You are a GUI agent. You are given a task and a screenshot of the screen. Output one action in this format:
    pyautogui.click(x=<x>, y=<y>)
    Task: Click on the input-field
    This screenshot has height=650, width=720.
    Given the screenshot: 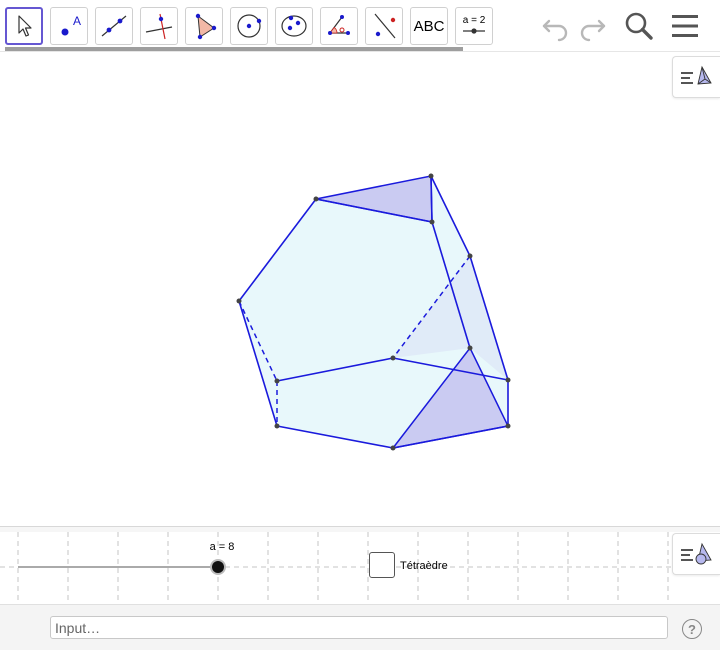 What is the action you would take?
    pyautogui.click(x=359, y=627)
    